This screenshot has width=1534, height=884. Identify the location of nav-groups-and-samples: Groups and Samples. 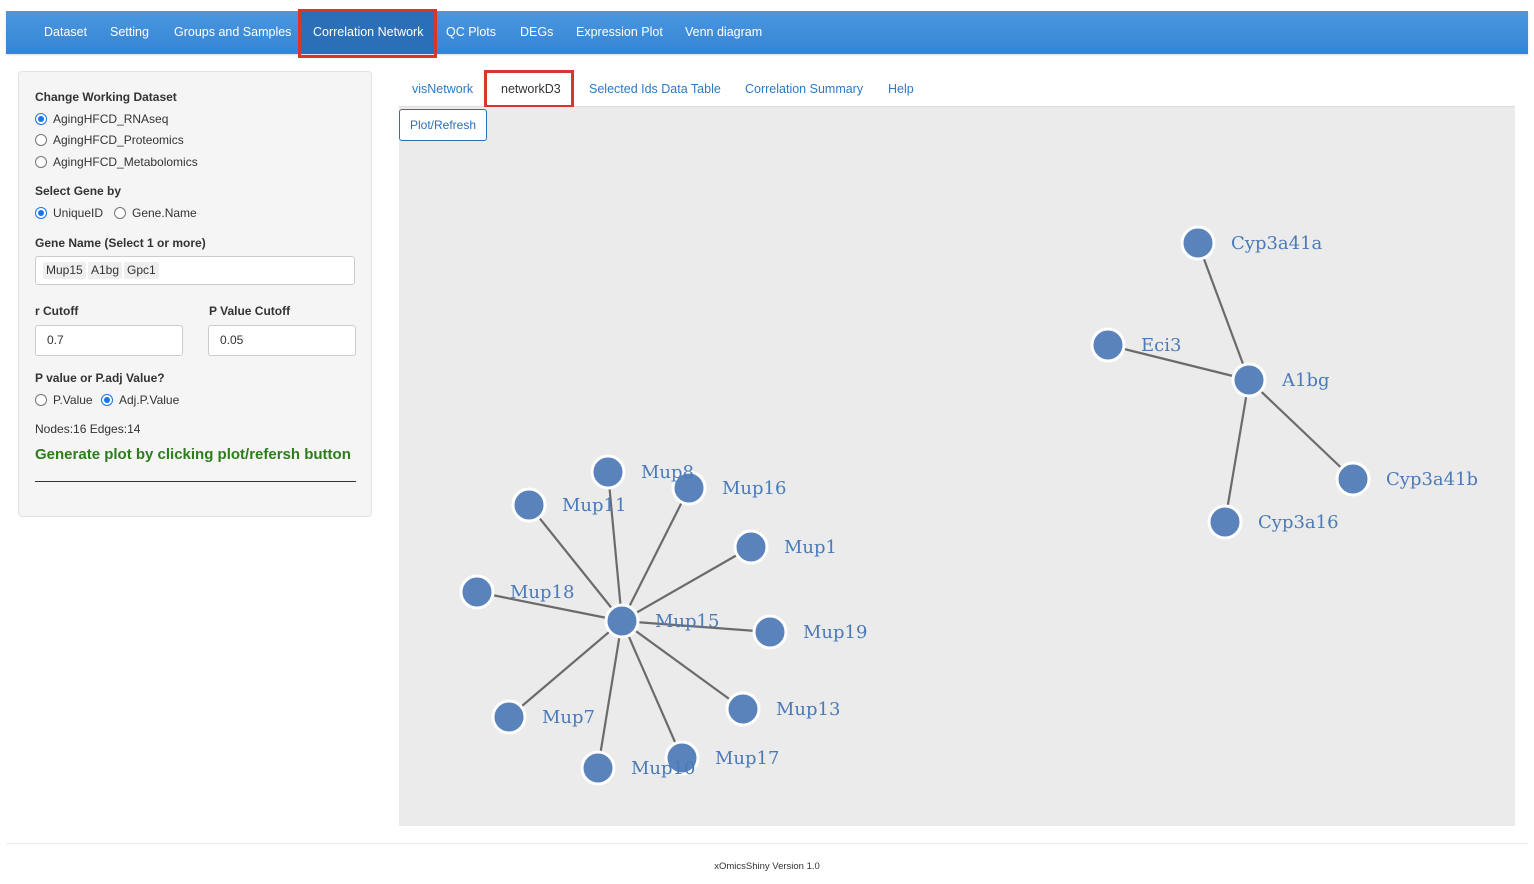
(232, 32).